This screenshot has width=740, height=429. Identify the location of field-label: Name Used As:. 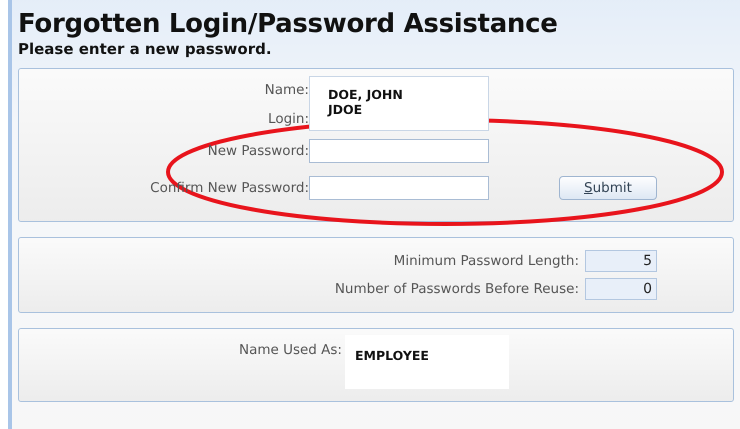
(290, 350).